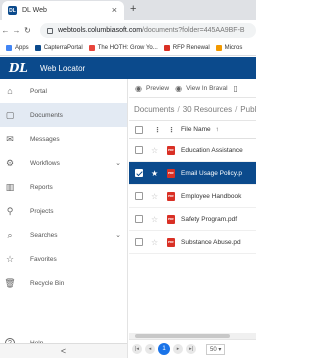  I want to click on previous-page-button: ◂, so click(150, 349).